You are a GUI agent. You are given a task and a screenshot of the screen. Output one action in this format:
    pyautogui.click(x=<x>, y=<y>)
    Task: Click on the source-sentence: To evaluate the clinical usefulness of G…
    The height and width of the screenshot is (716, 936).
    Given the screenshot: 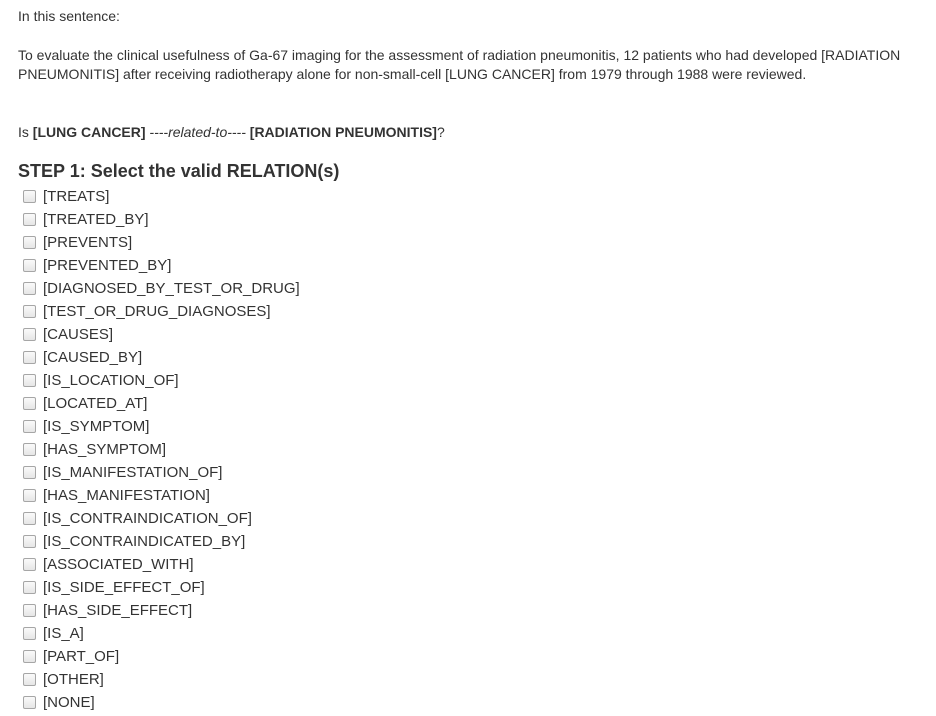 What is the action you would take?
    pyautogui.click(x=459, y=64)
    